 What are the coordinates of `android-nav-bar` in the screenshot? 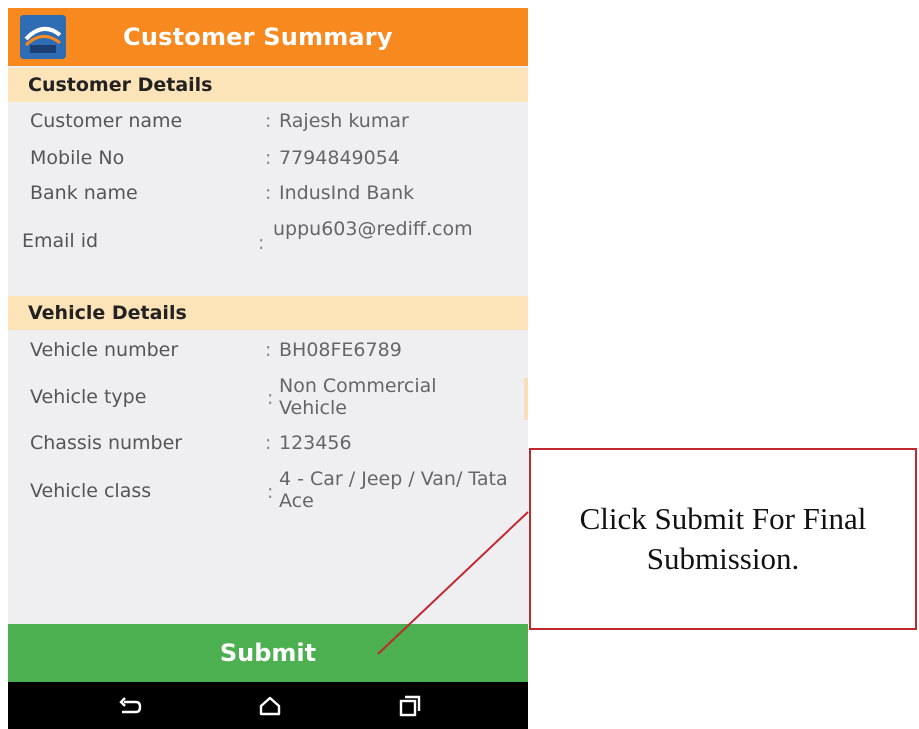 It's located at (268, 705).